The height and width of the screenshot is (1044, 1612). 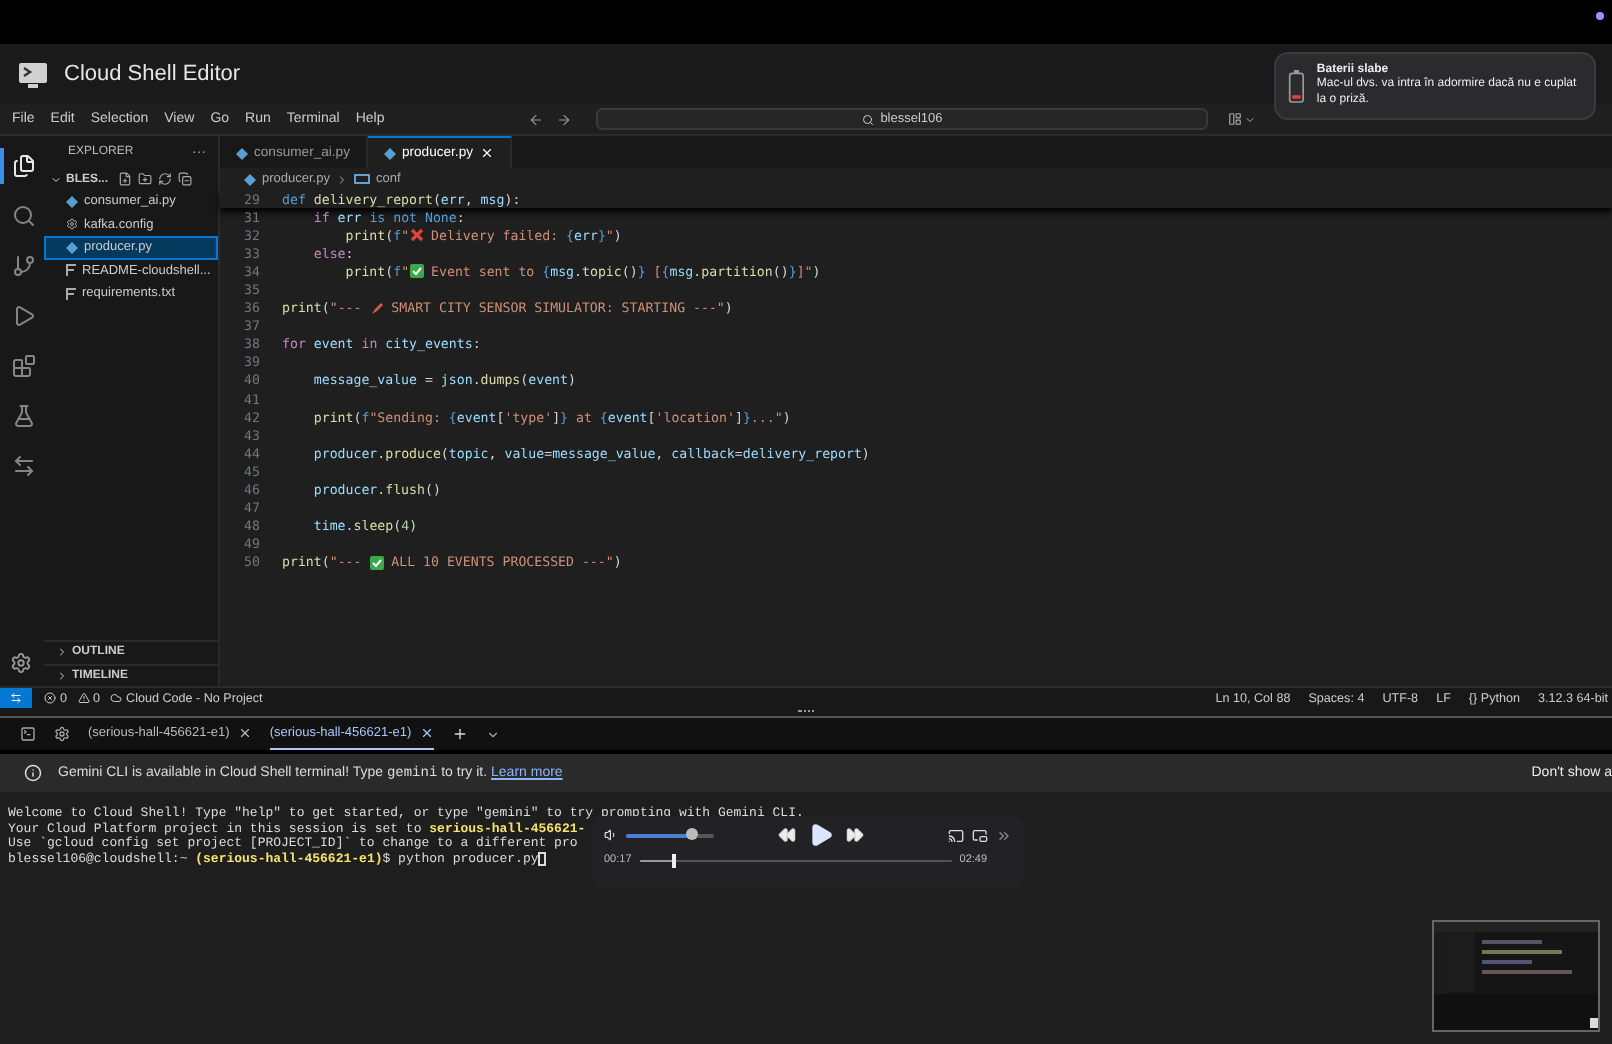 What do you see at coordinates (806, 712) in the screenshot?
I see `resize-handle` at bounding box center [806, 712].